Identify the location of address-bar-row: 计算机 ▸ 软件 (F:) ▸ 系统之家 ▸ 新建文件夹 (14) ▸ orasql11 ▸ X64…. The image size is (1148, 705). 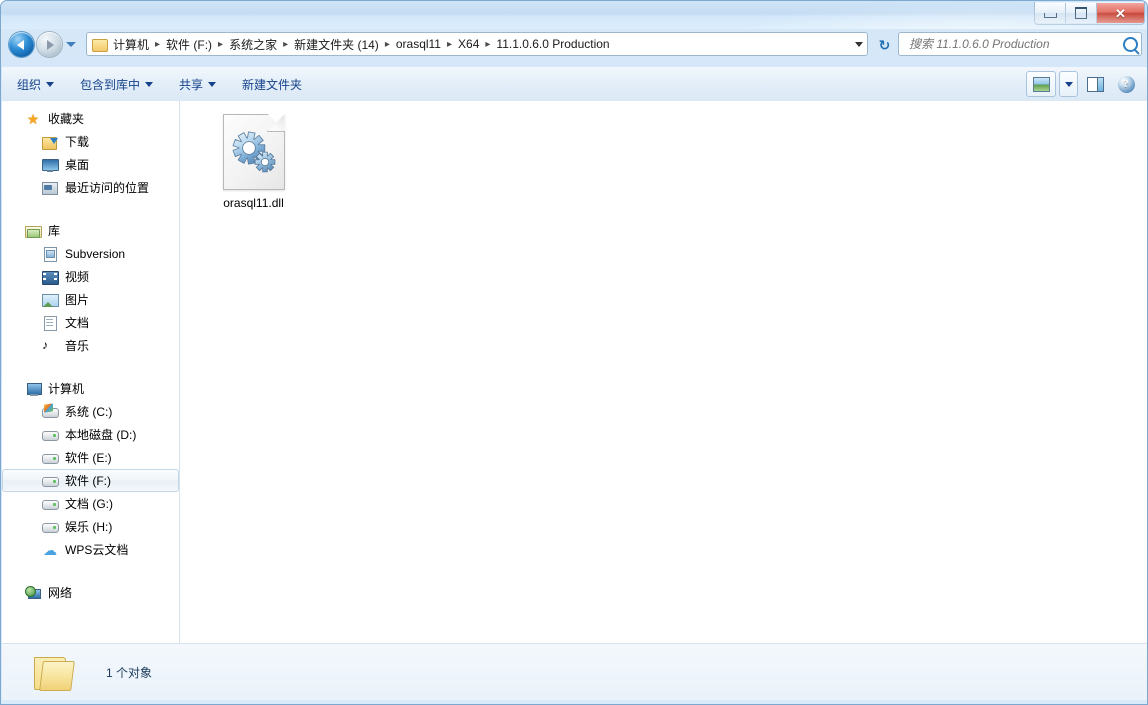
(574, 46).